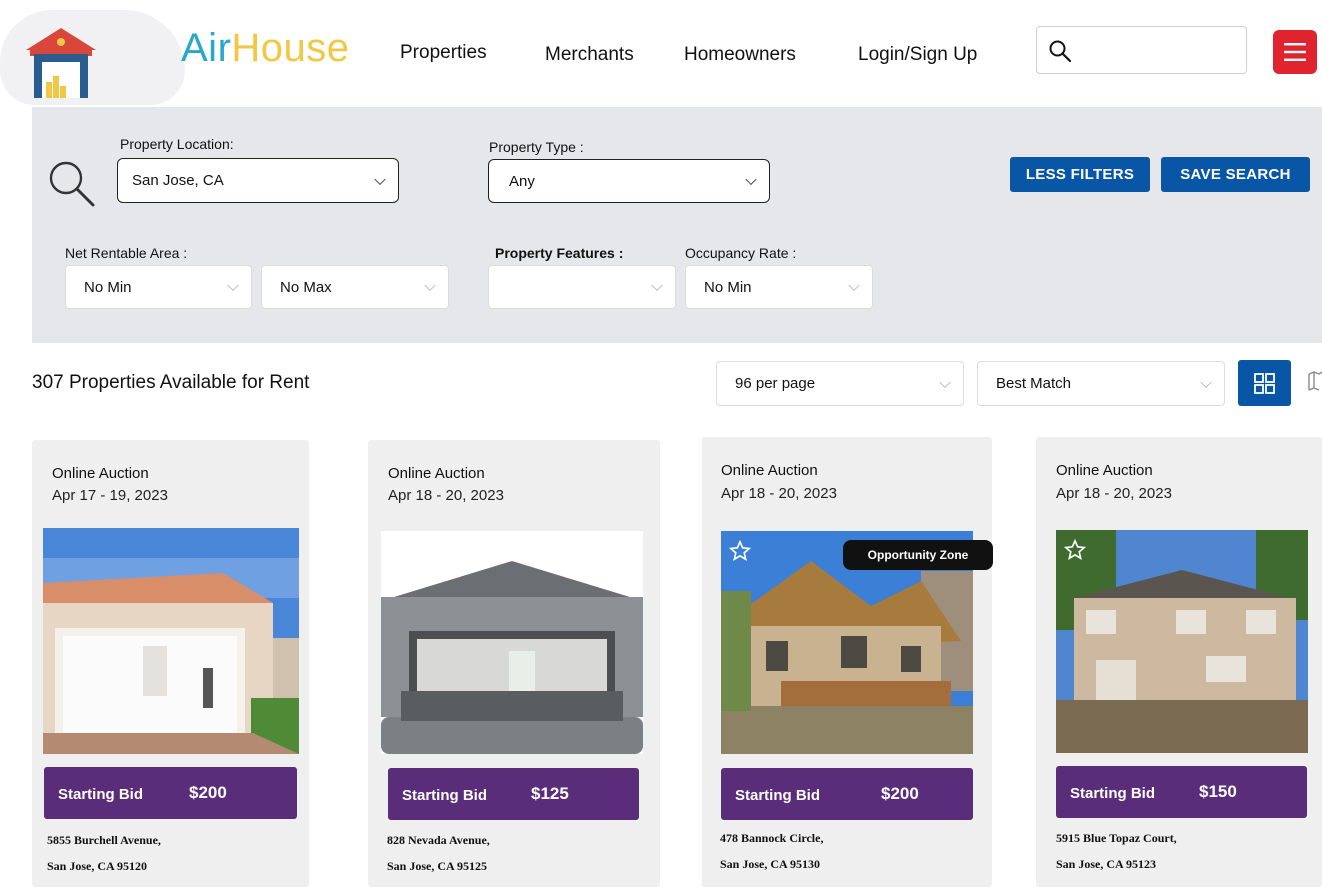  Describe the element at coordinates (918, 555) in the screenshot. I see `opportunity-zone-badge: Opportunity Zone` at that location.